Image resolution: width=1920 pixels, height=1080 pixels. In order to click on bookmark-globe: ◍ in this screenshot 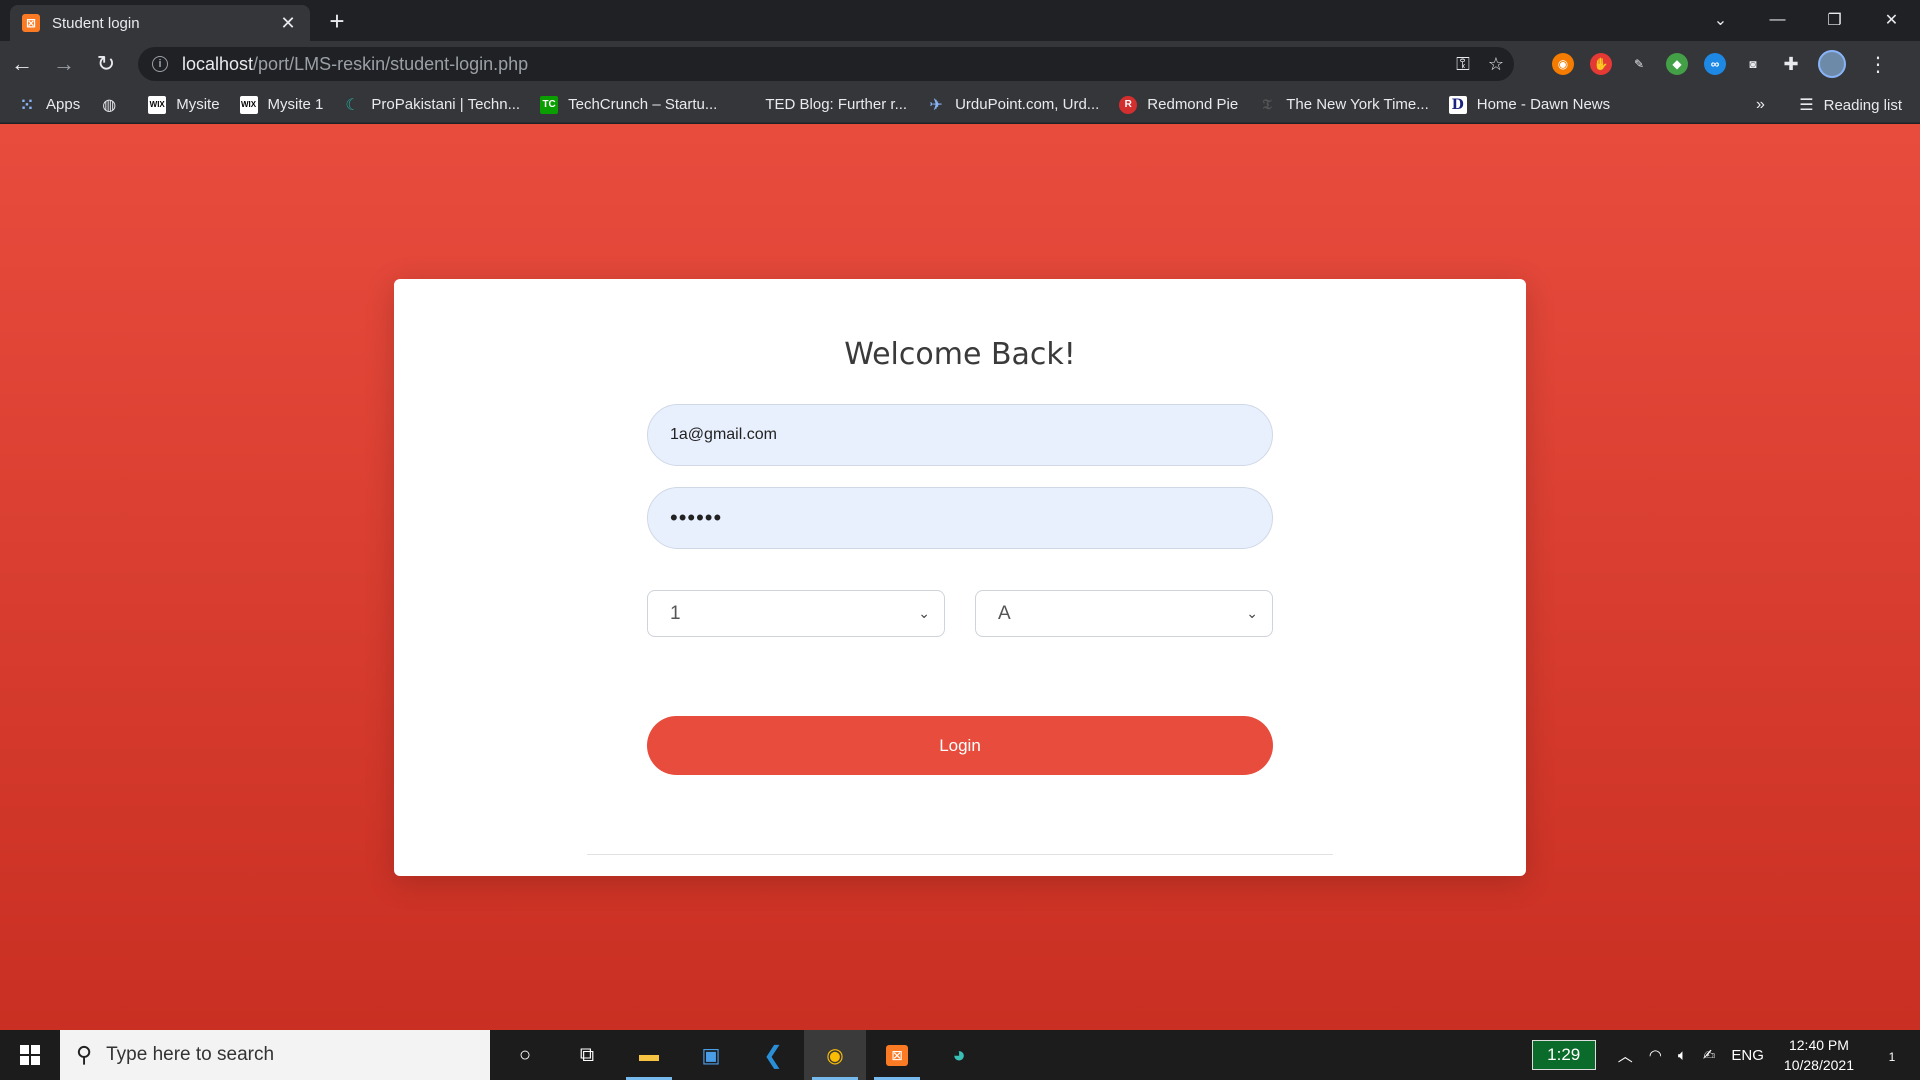, I will do `click(114, 105)`.